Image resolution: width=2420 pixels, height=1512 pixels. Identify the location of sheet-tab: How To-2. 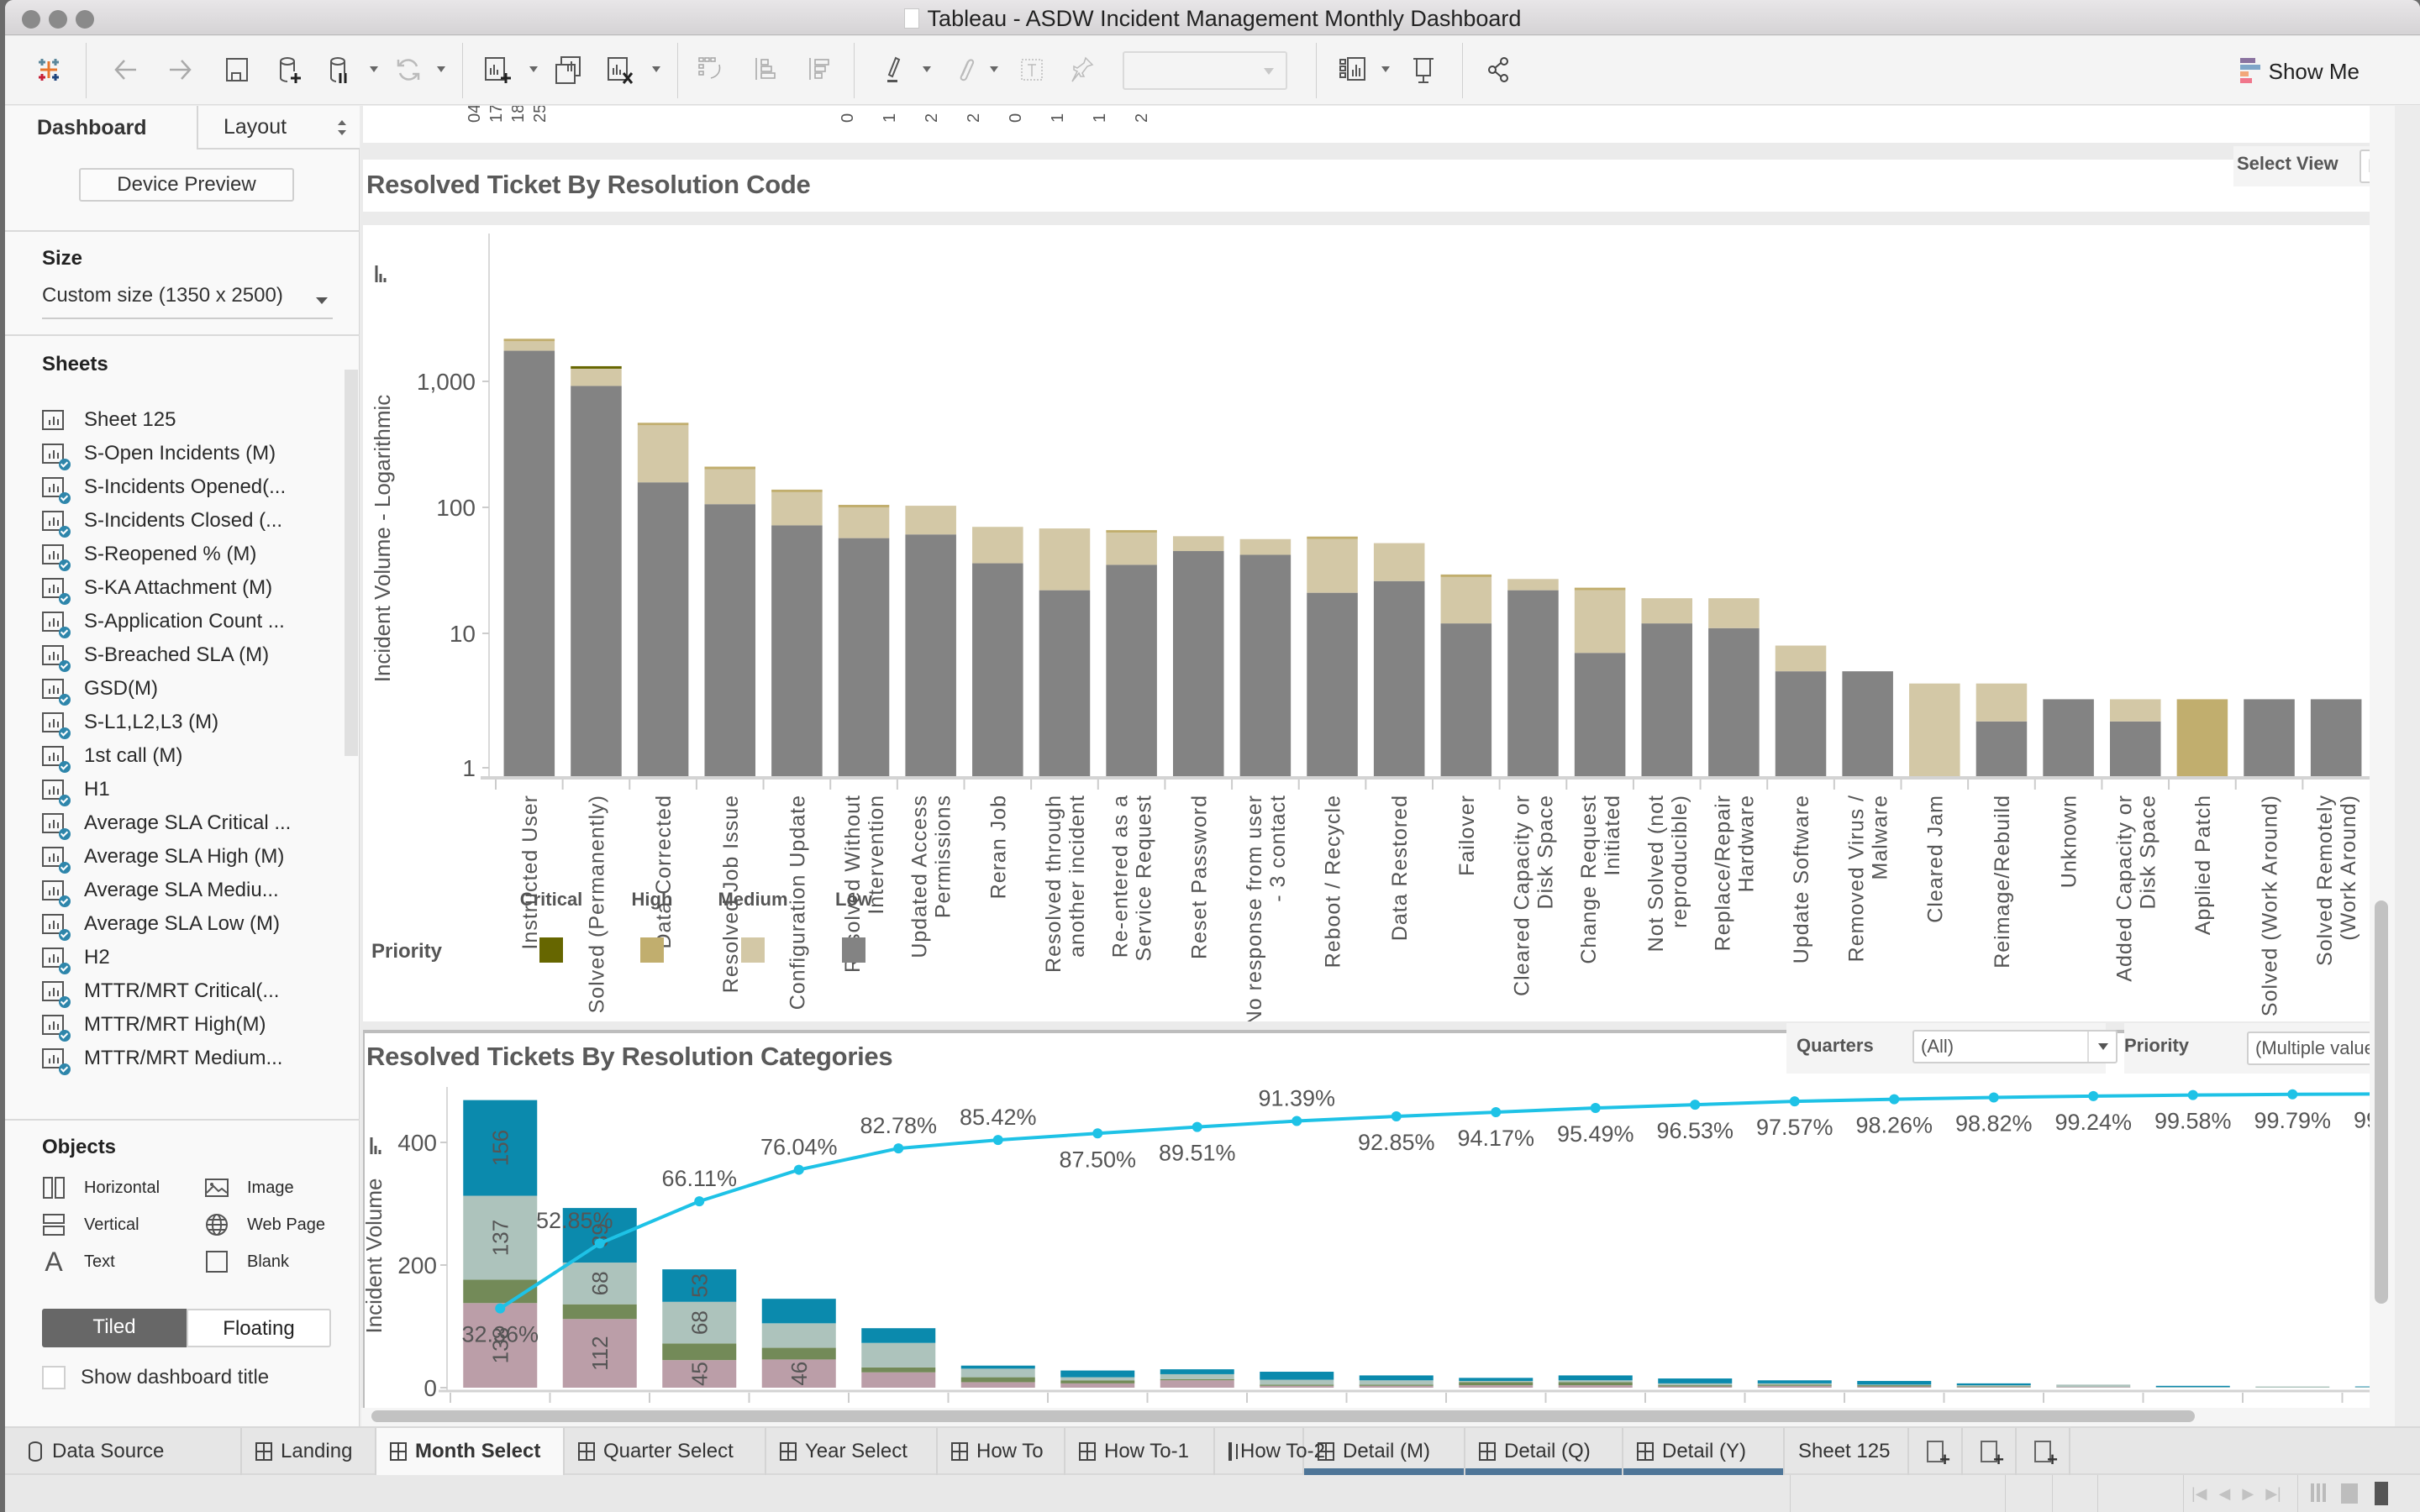
(1270, 1451).